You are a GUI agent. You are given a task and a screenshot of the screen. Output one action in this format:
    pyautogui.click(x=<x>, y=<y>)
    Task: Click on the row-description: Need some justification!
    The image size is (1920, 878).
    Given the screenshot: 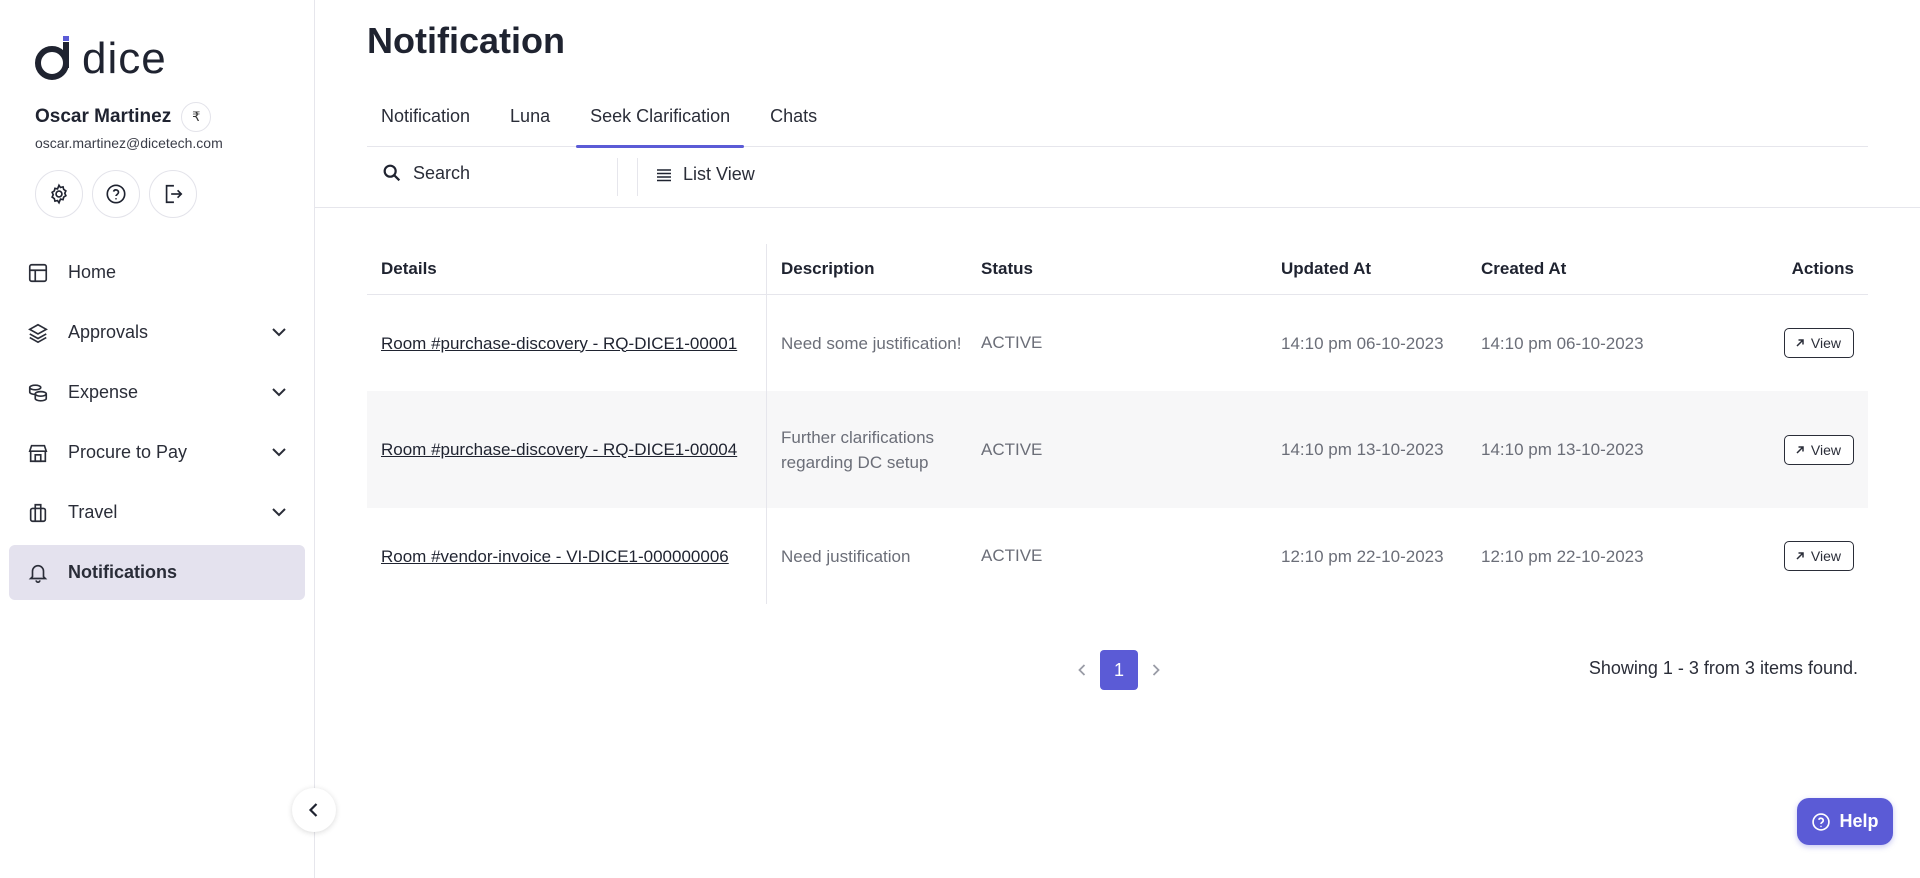 What is the action you would take?
    pyautogui.click(x=871, y=343)
    